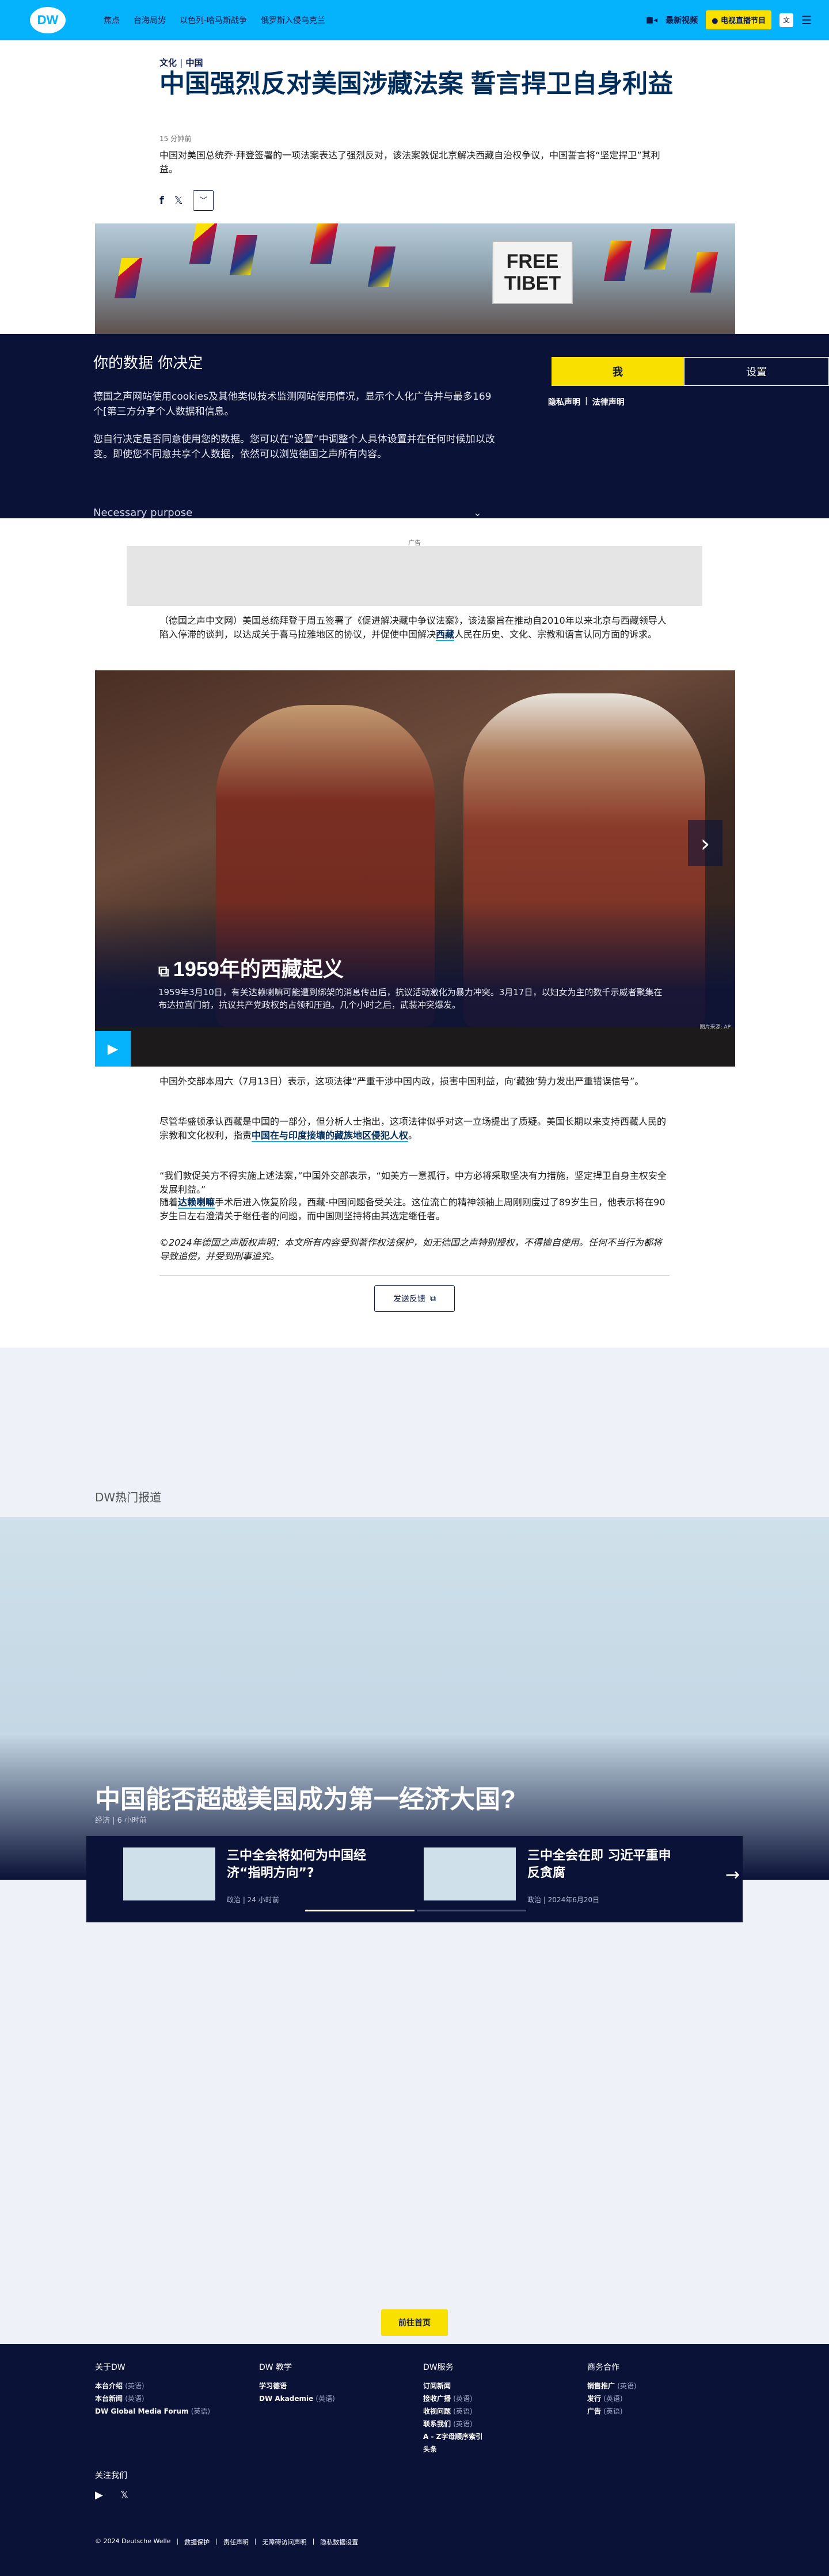 Image resolution: width=829 pixels, height=2576 pixels. What do you see at coordinates (756, 372) in the screenshot?
I see `cookie-settings-button: 设置` at bounding box center [756, 372].